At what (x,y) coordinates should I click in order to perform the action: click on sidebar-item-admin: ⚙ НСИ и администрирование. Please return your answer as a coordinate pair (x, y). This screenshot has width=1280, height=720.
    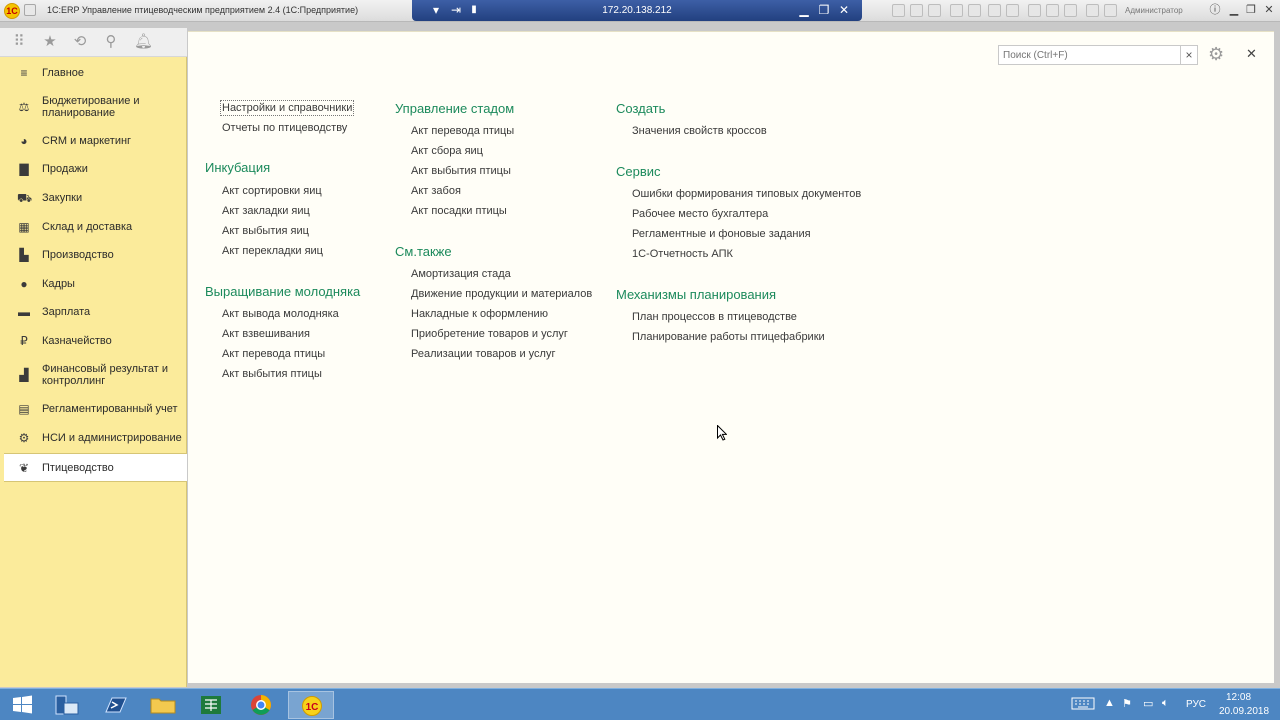
    Looking at the image, I should click on (95, 438).